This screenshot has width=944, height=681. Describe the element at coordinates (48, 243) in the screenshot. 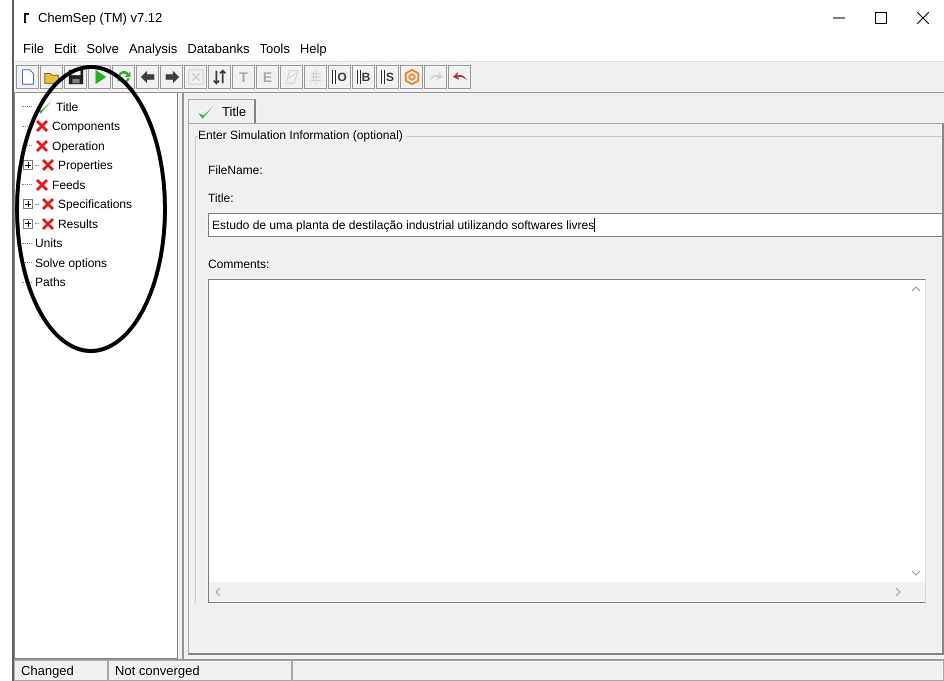

I see `tree-item: Units` at that location.